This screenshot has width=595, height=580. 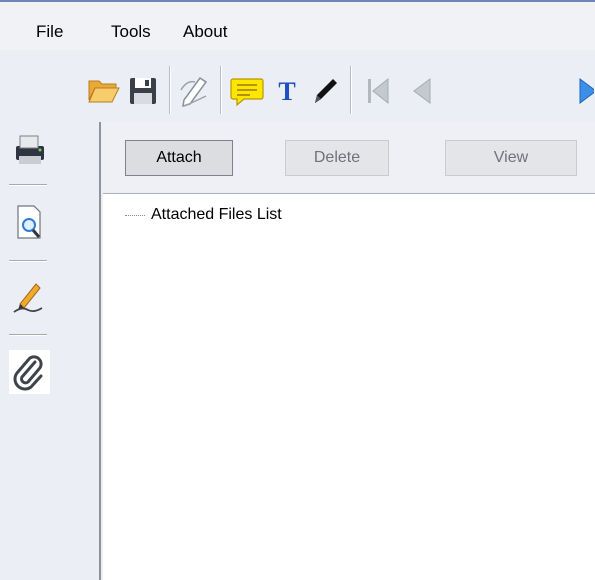 What do you see at coordinates (29, 296) in the screenshot?
I see `signature-icon` at bounding box center [29, 296].